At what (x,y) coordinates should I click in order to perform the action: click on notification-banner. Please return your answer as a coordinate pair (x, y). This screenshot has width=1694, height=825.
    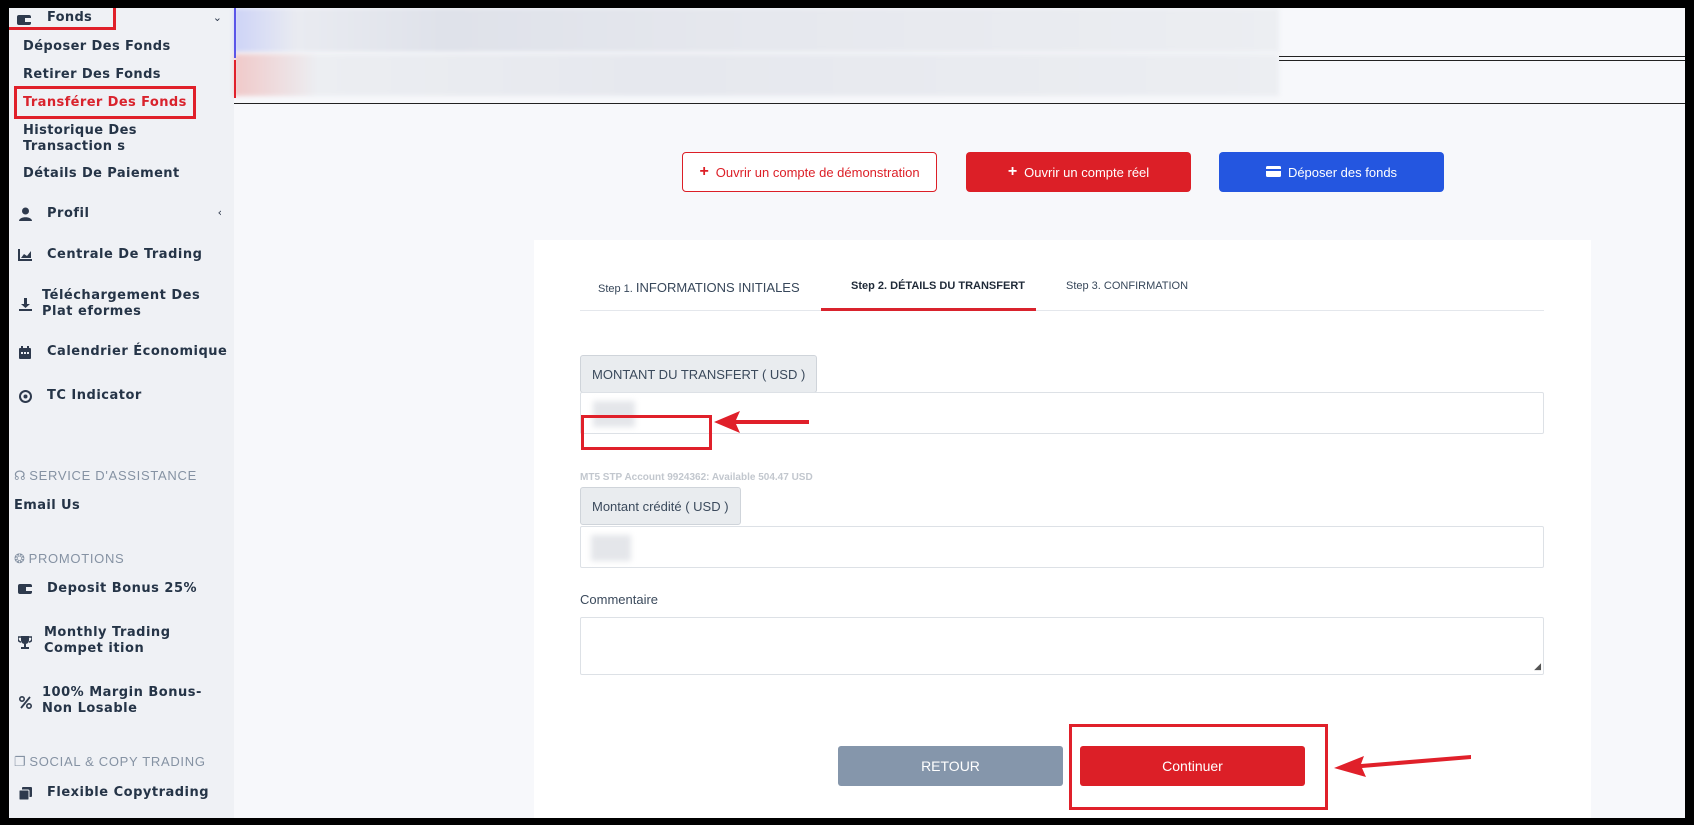
    Looking at the image, I should click on (959, 56).